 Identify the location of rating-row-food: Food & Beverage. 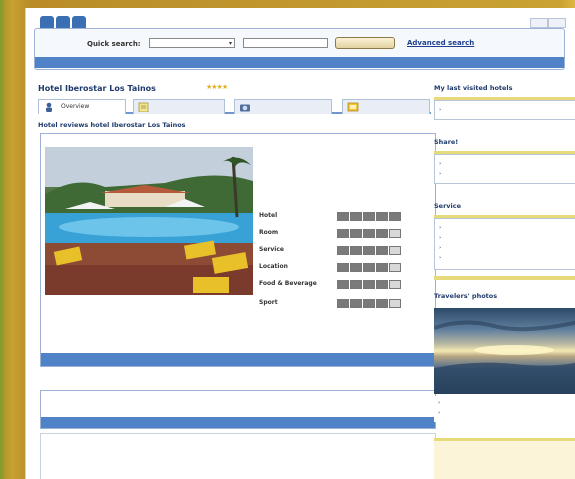
(344, 286).